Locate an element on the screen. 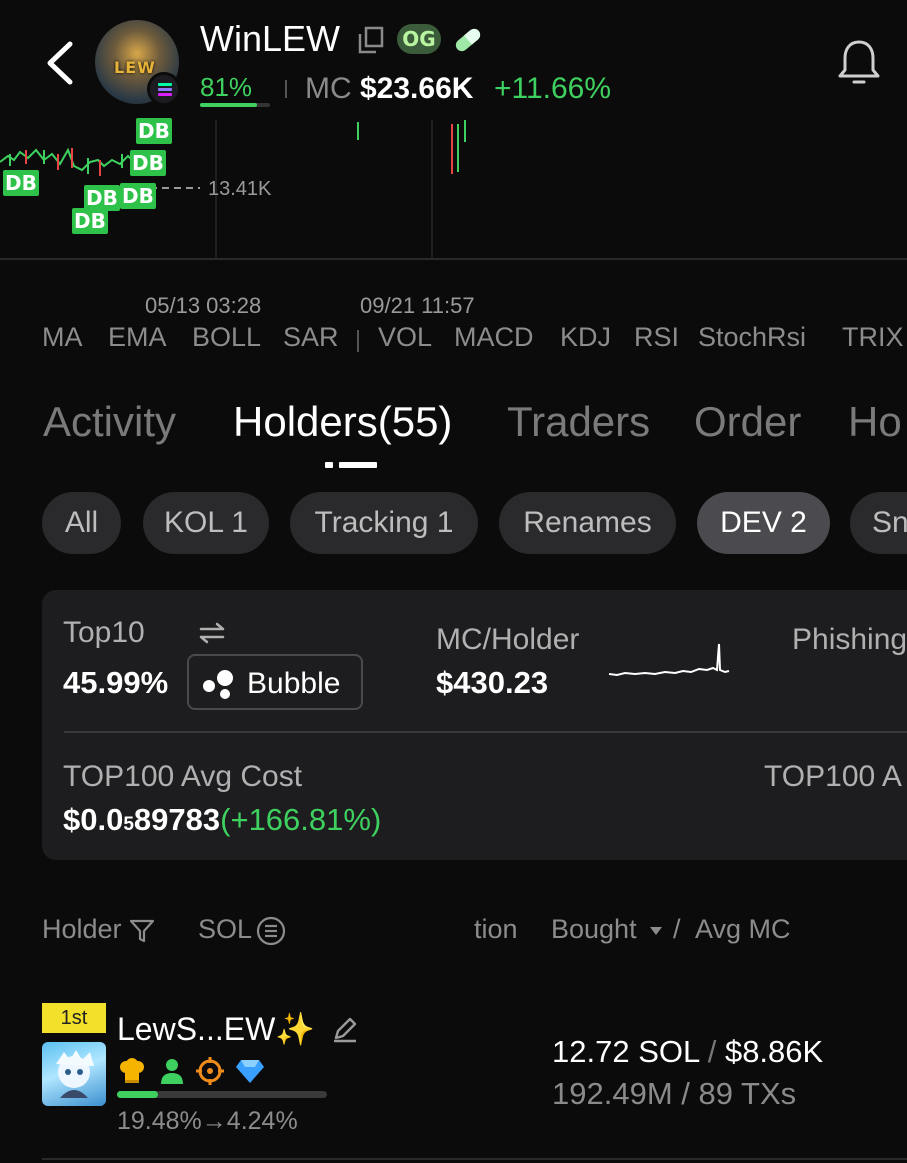  token-header: LEW WinLEW OG 81% MC $23.66K +11.66% is located at coordinates (453, 60).